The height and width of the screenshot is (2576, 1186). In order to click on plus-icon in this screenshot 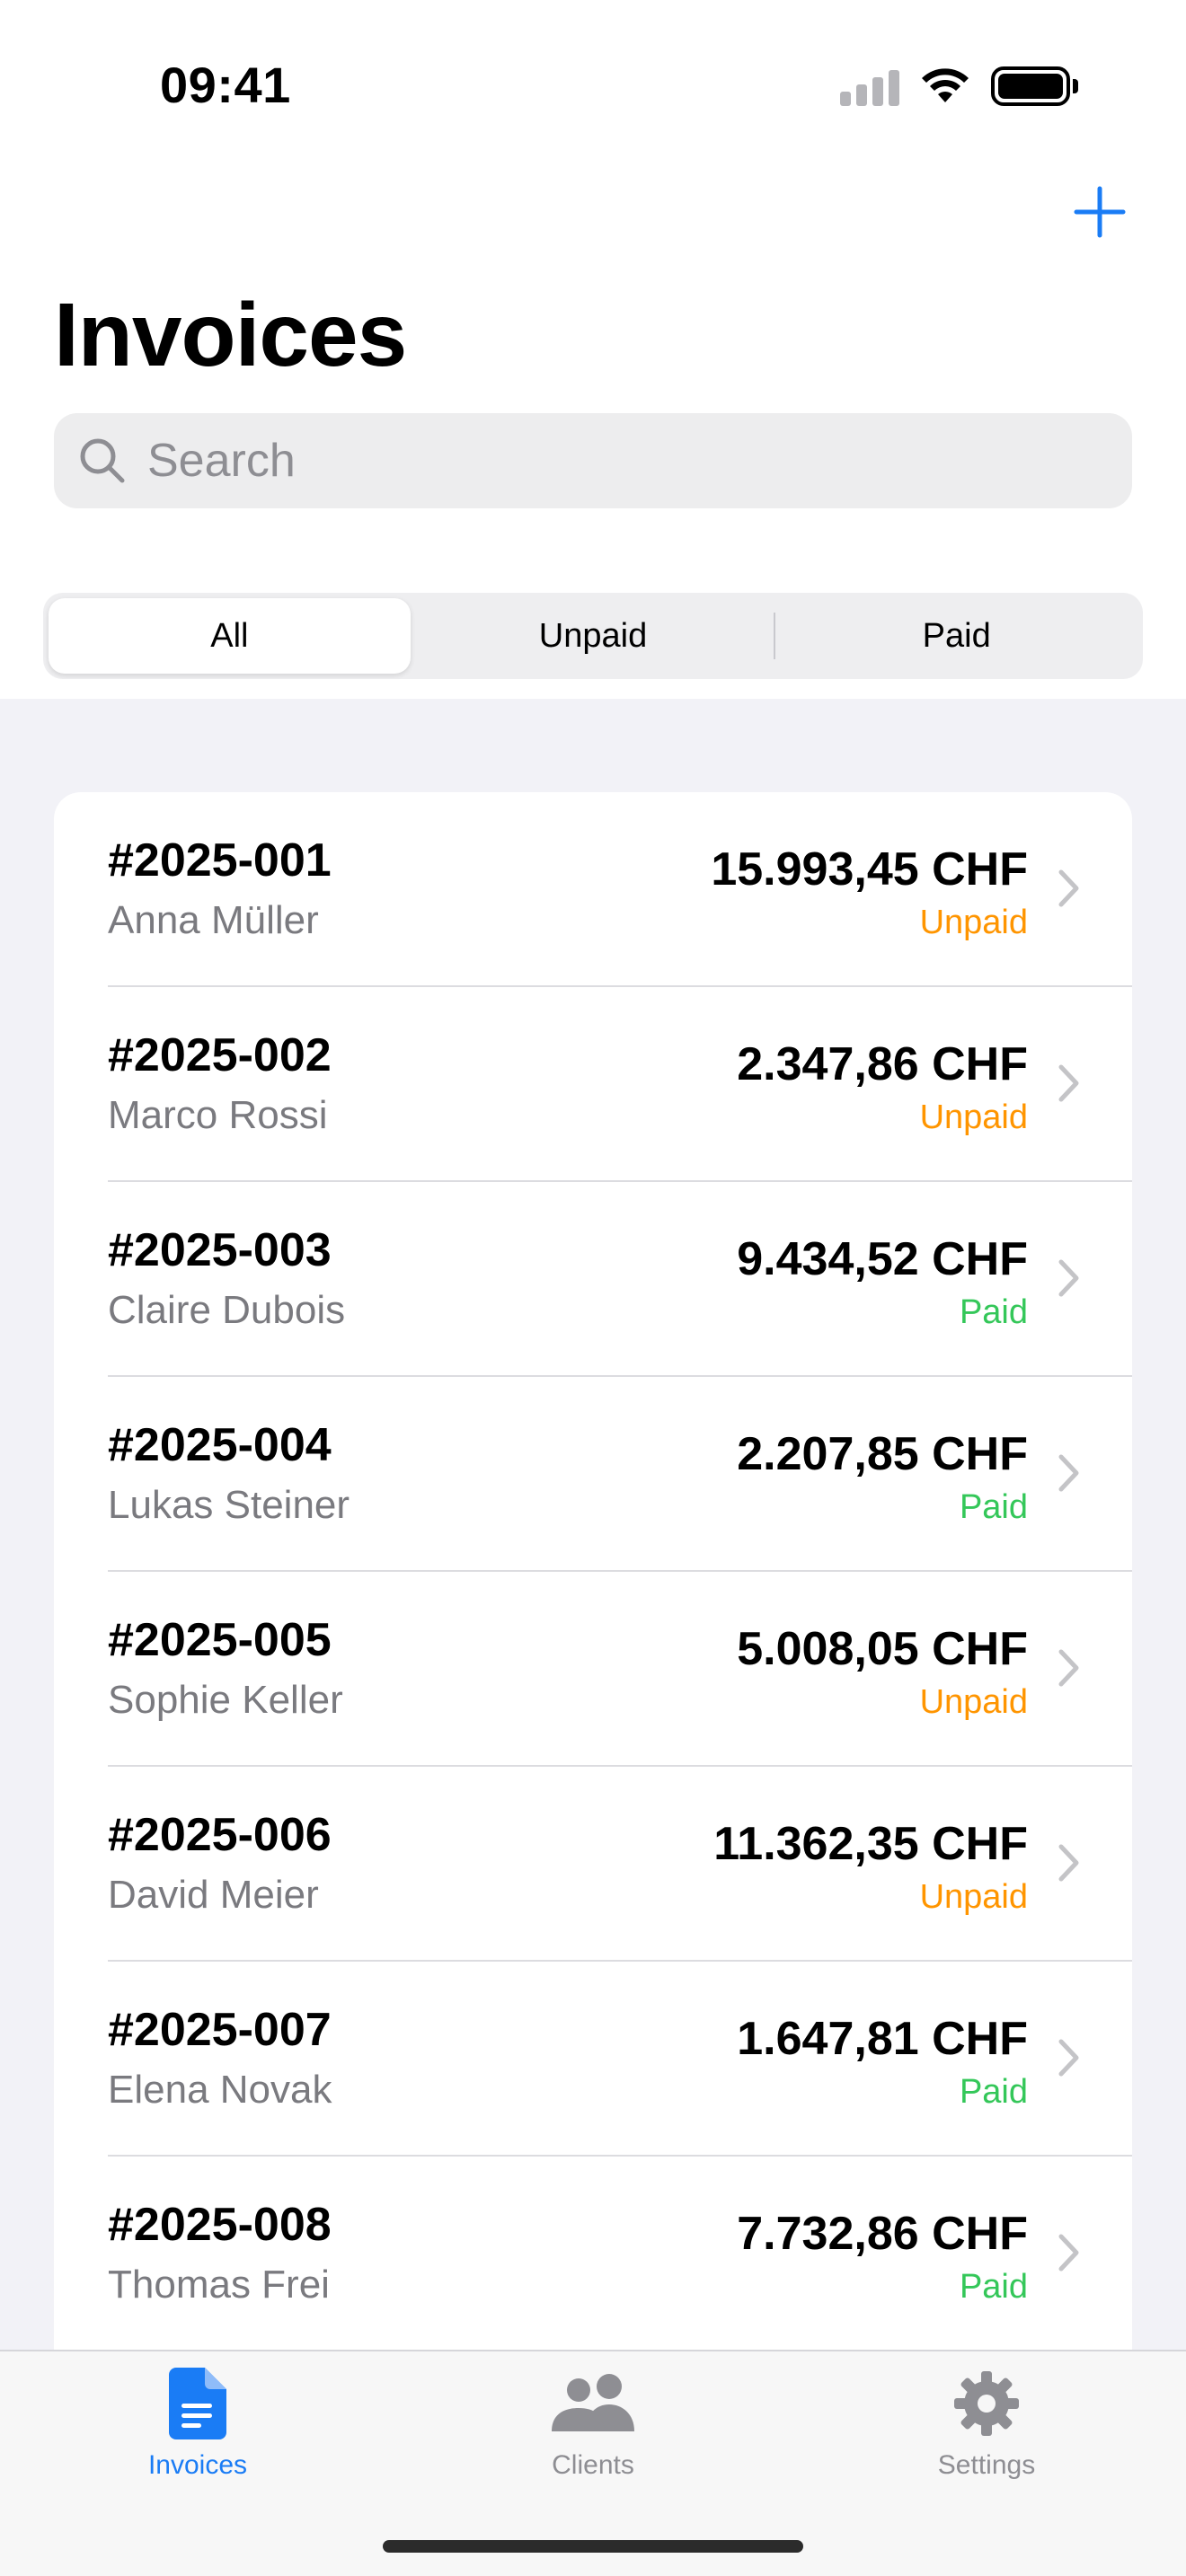, I will do `click(1100, 212)`.